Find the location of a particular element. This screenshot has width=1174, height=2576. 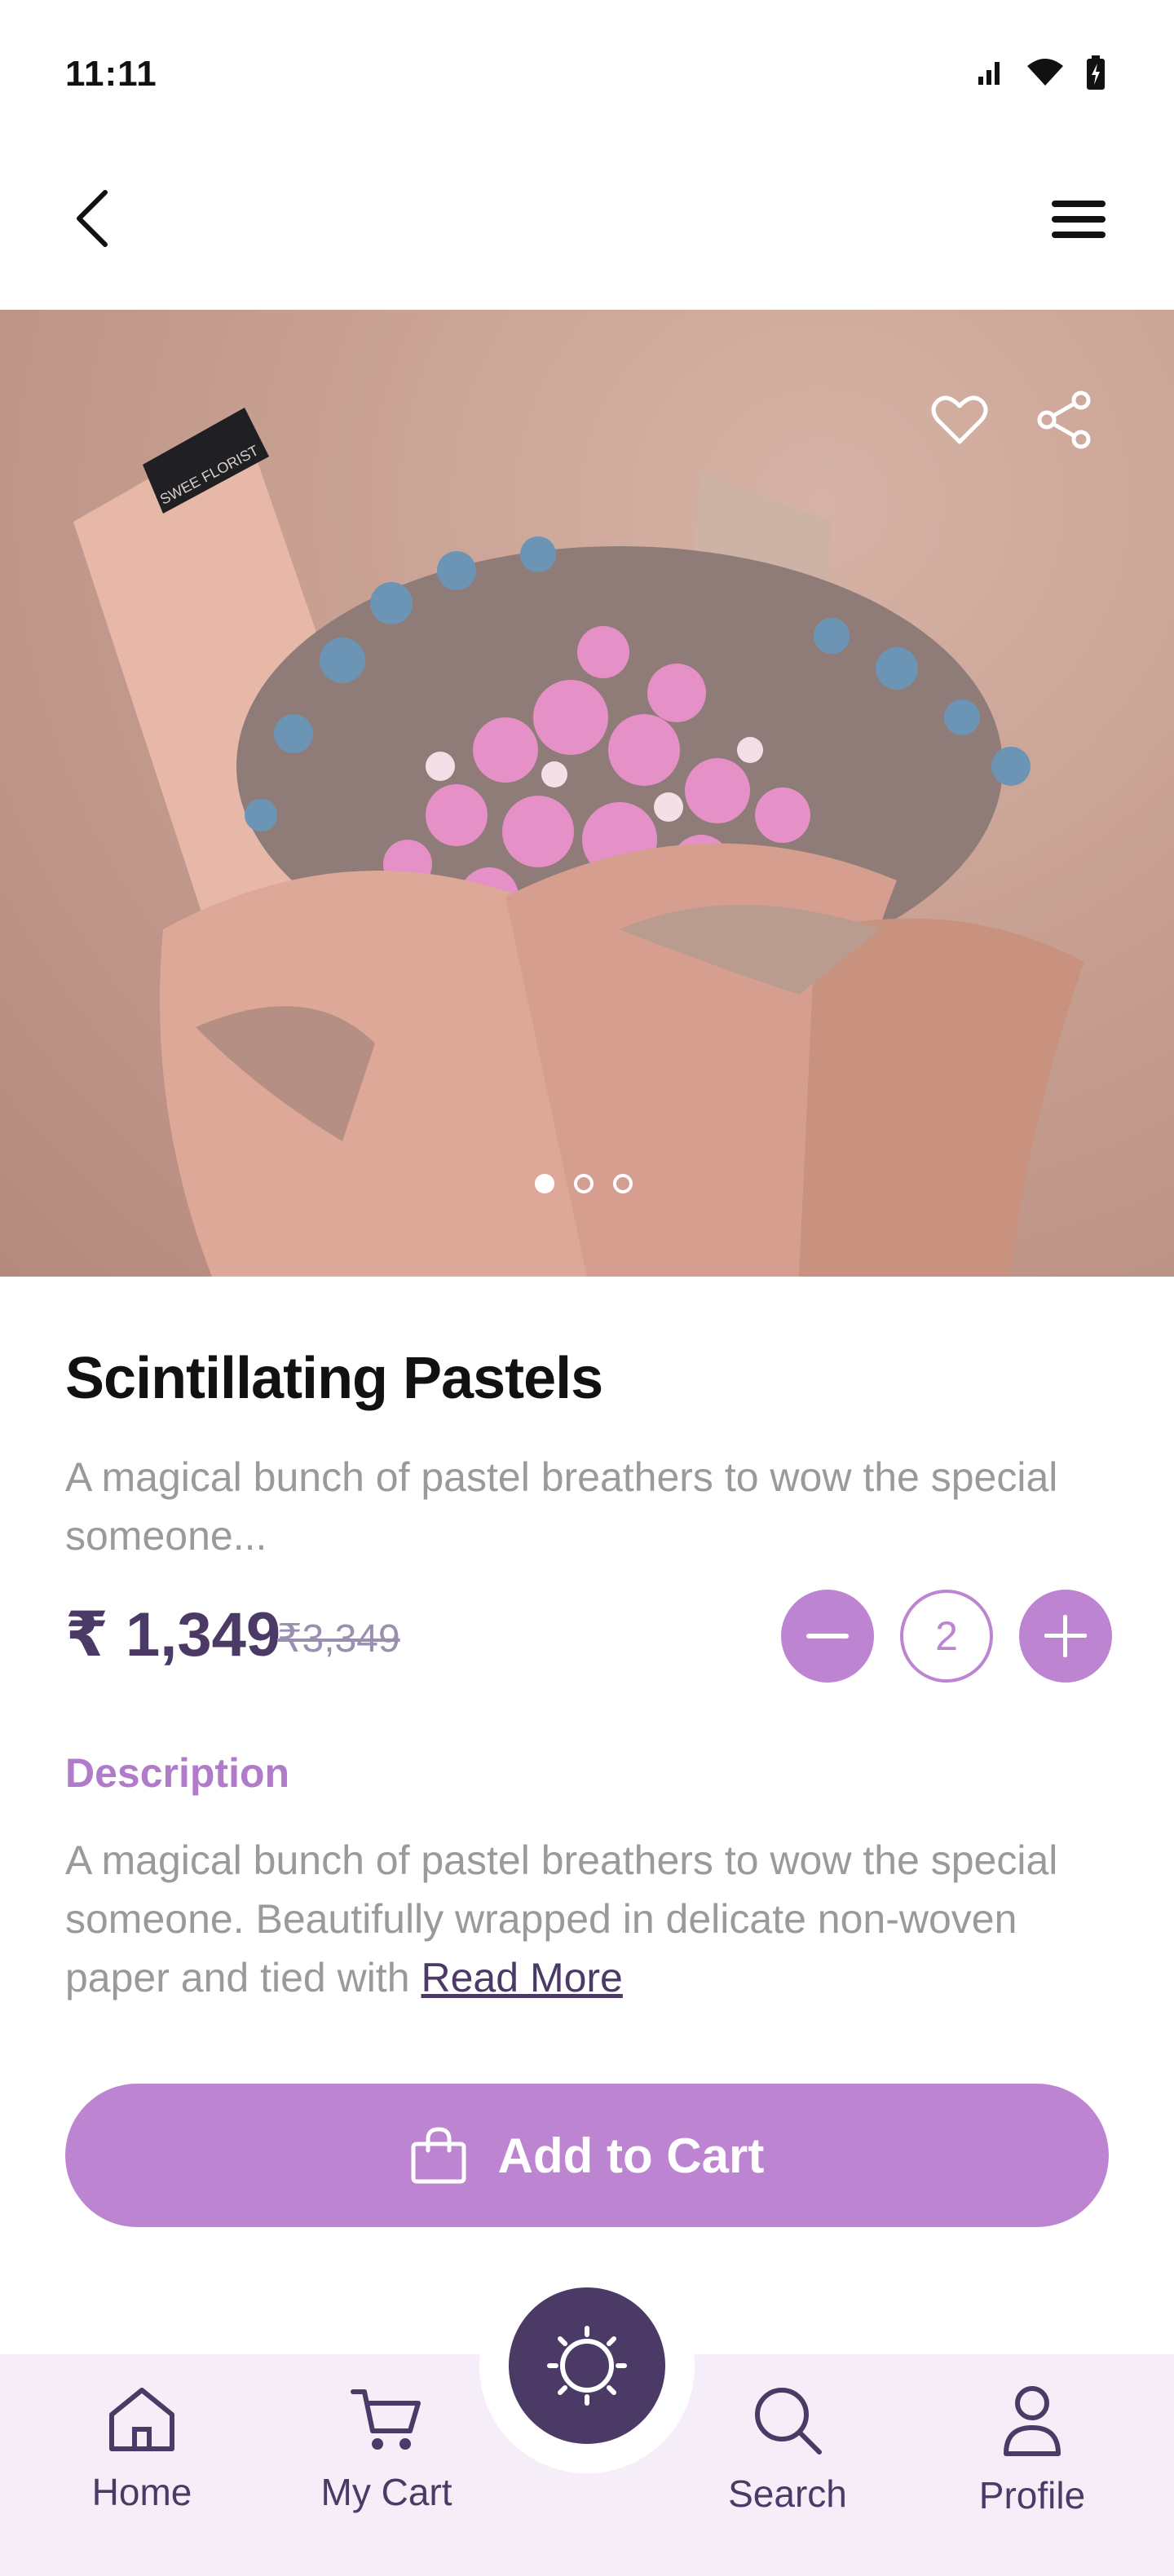

decrease-quantity-button is located at coordinates (827, 1636).